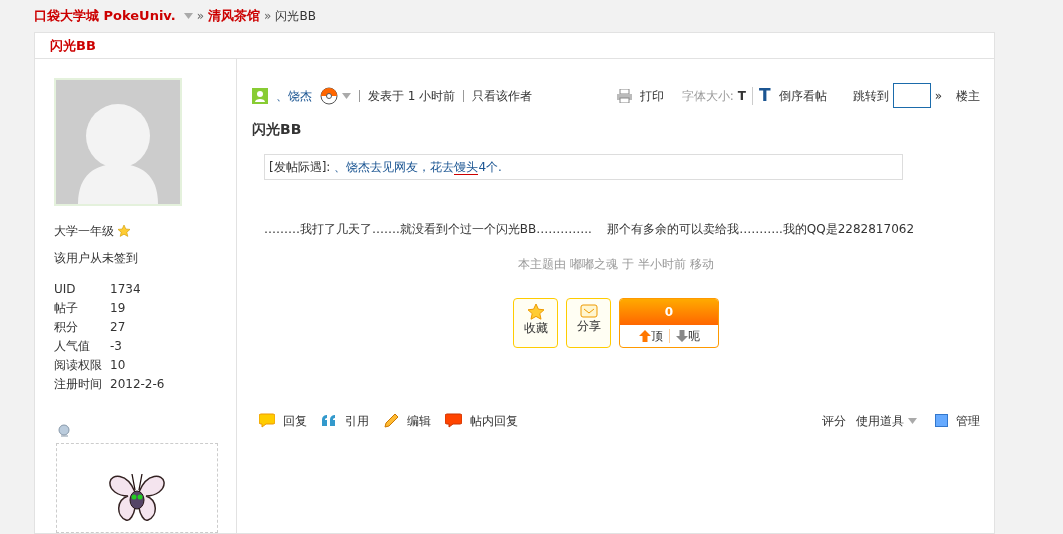 The width and height of the screenshot is (1063, 534). What do you see at coordinates (886, 420) in the screenshot?
I see `tools-menu: 使用道具` at bounding box center [886, 420].